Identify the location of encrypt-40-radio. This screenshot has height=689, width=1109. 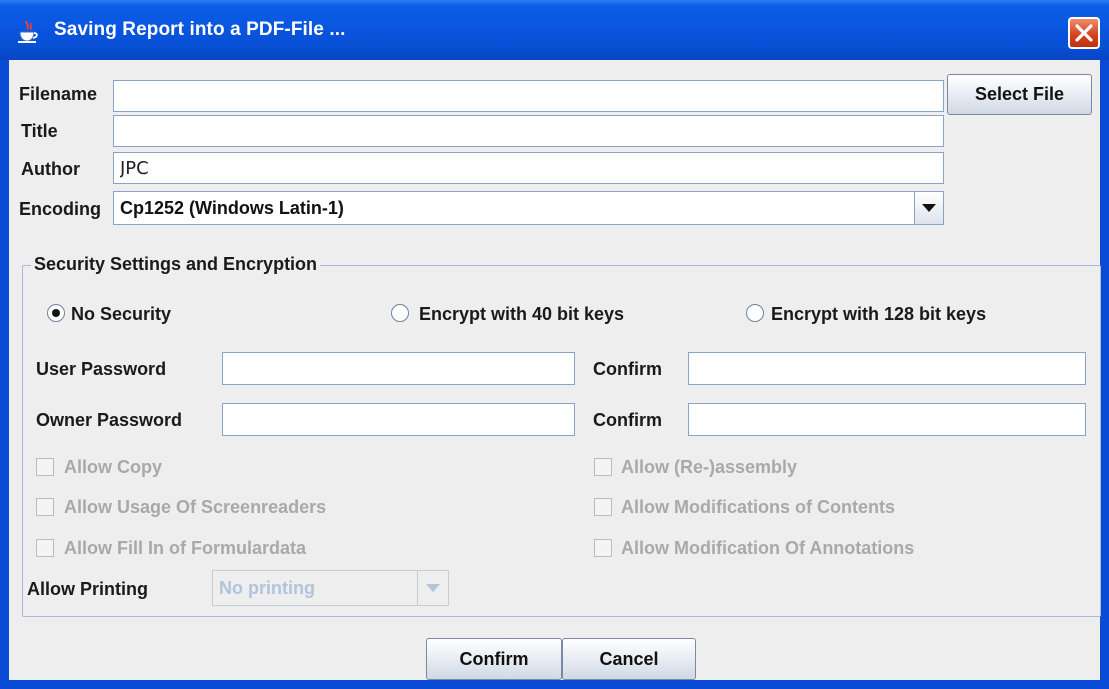
(400, 313).